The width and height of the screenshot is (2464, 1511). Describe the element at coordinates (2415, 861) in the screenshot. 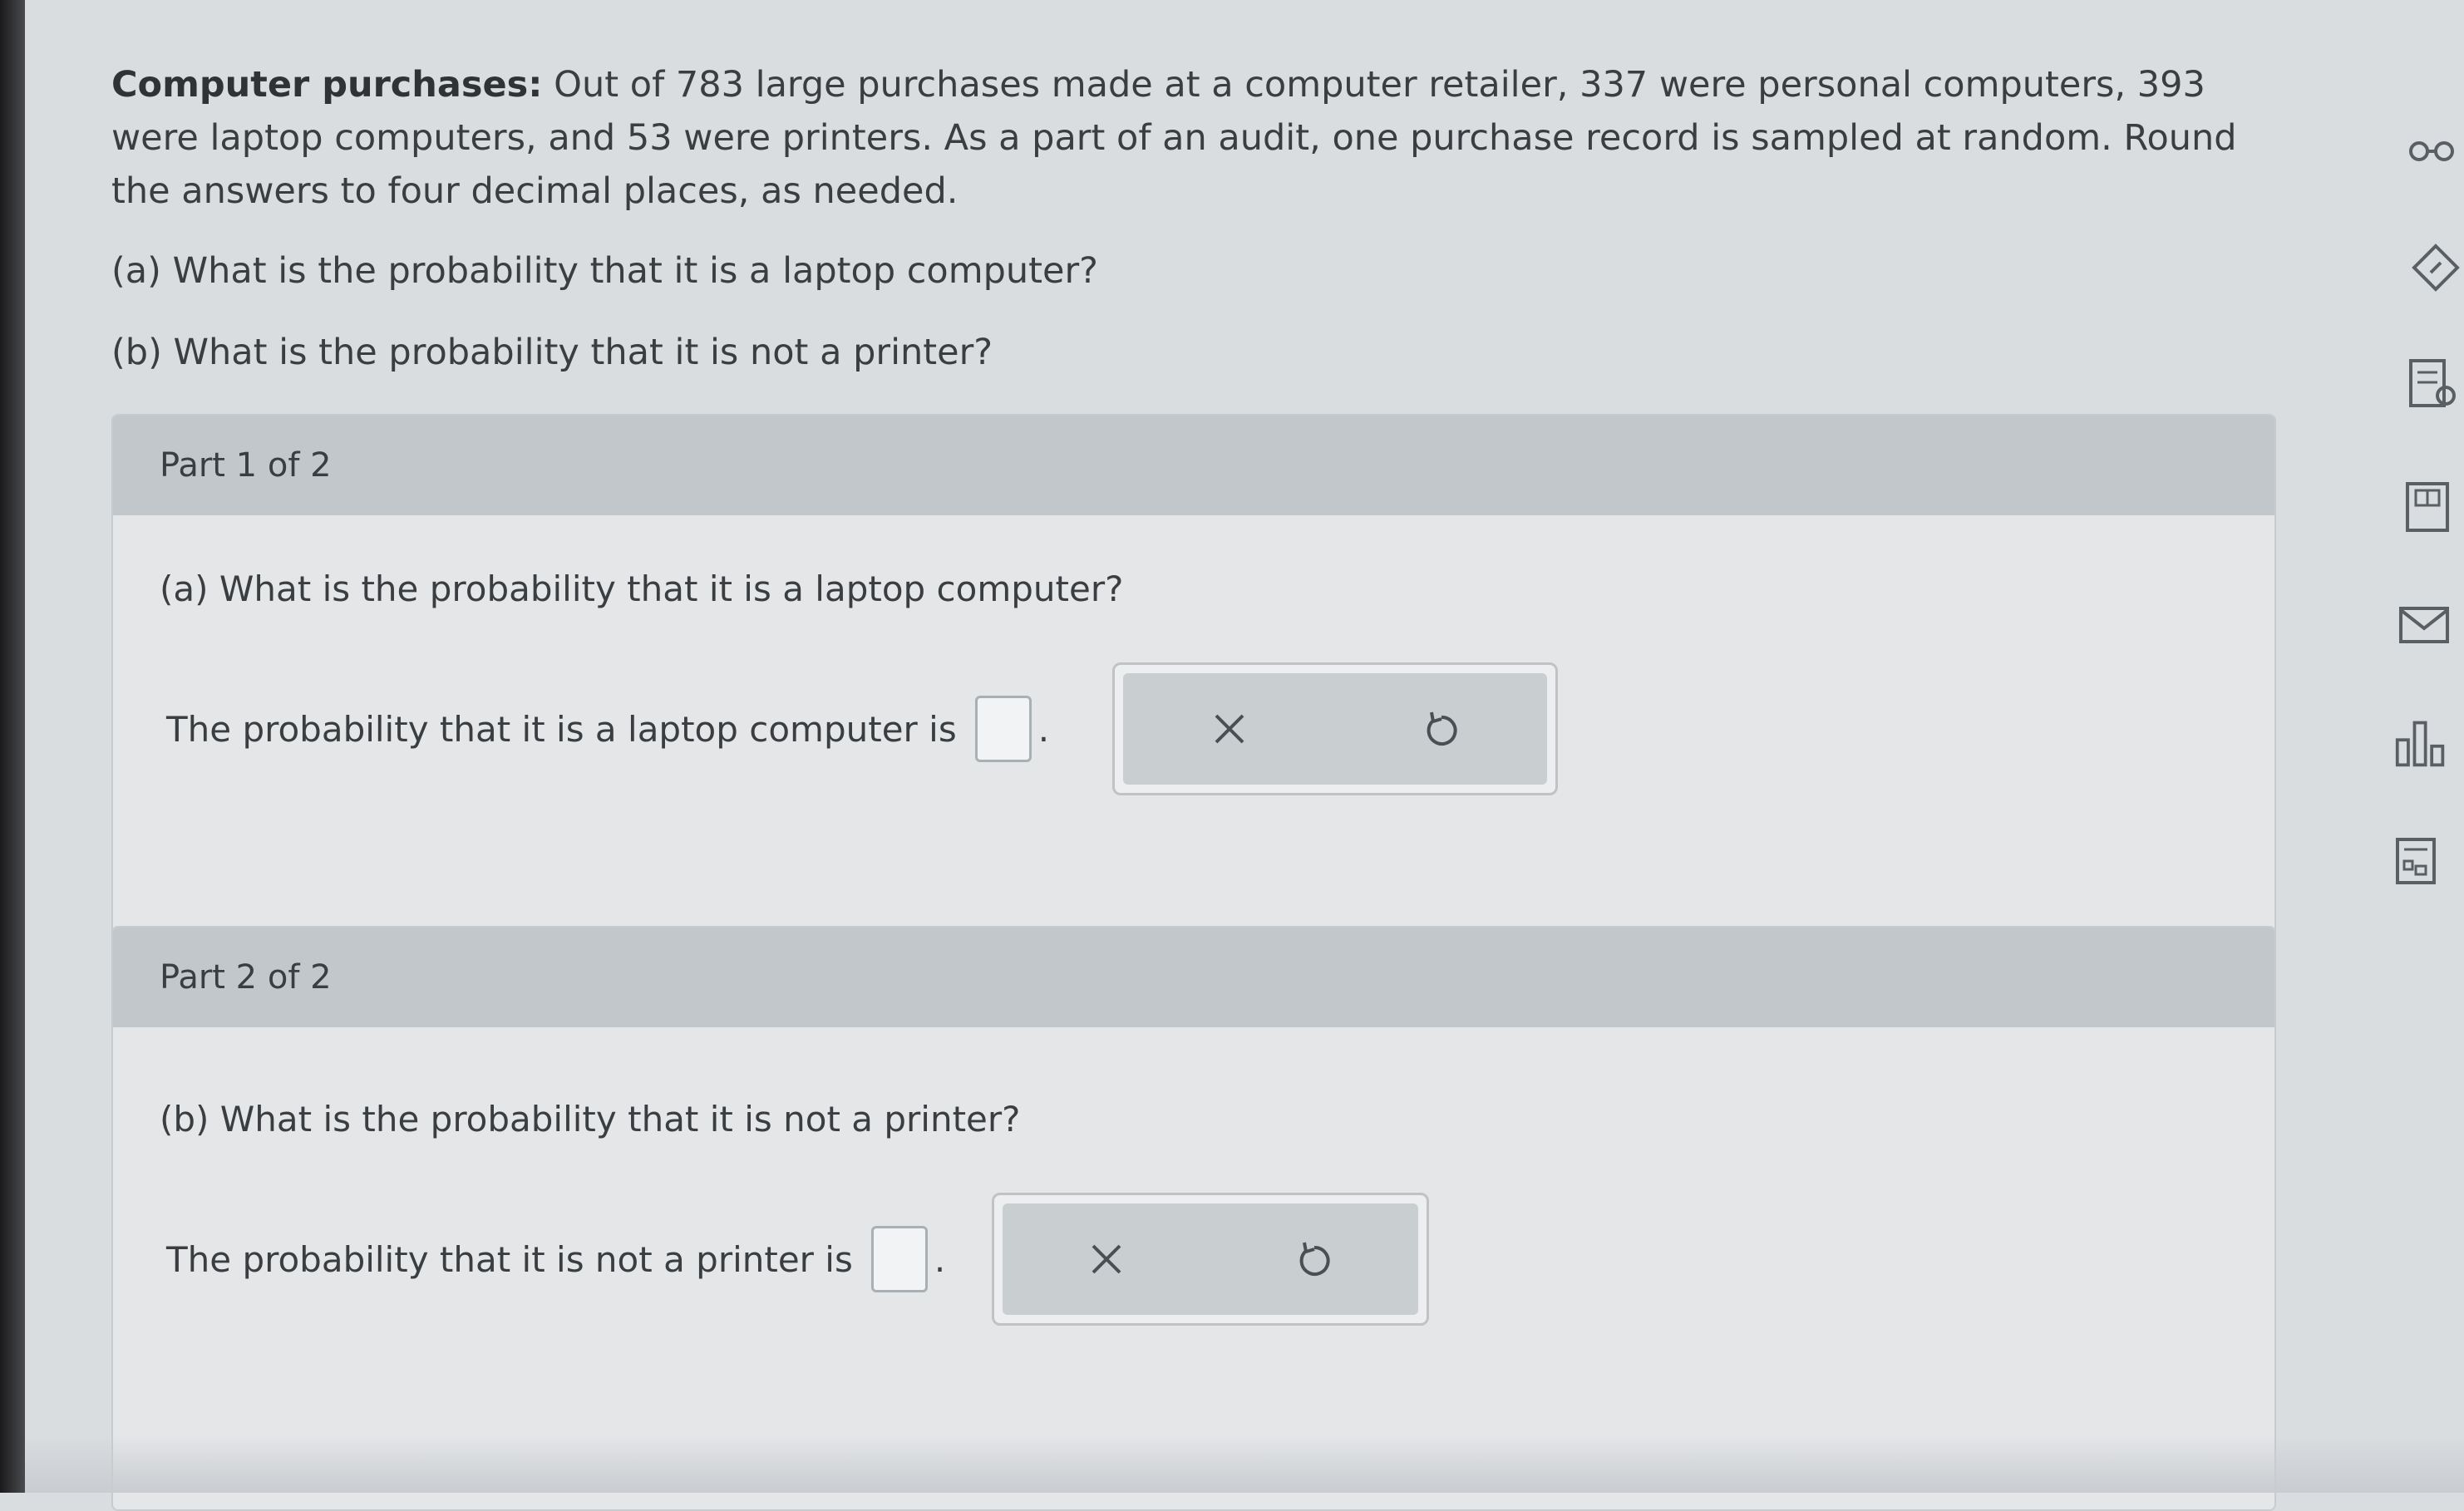

I see `table-icon` at that location.